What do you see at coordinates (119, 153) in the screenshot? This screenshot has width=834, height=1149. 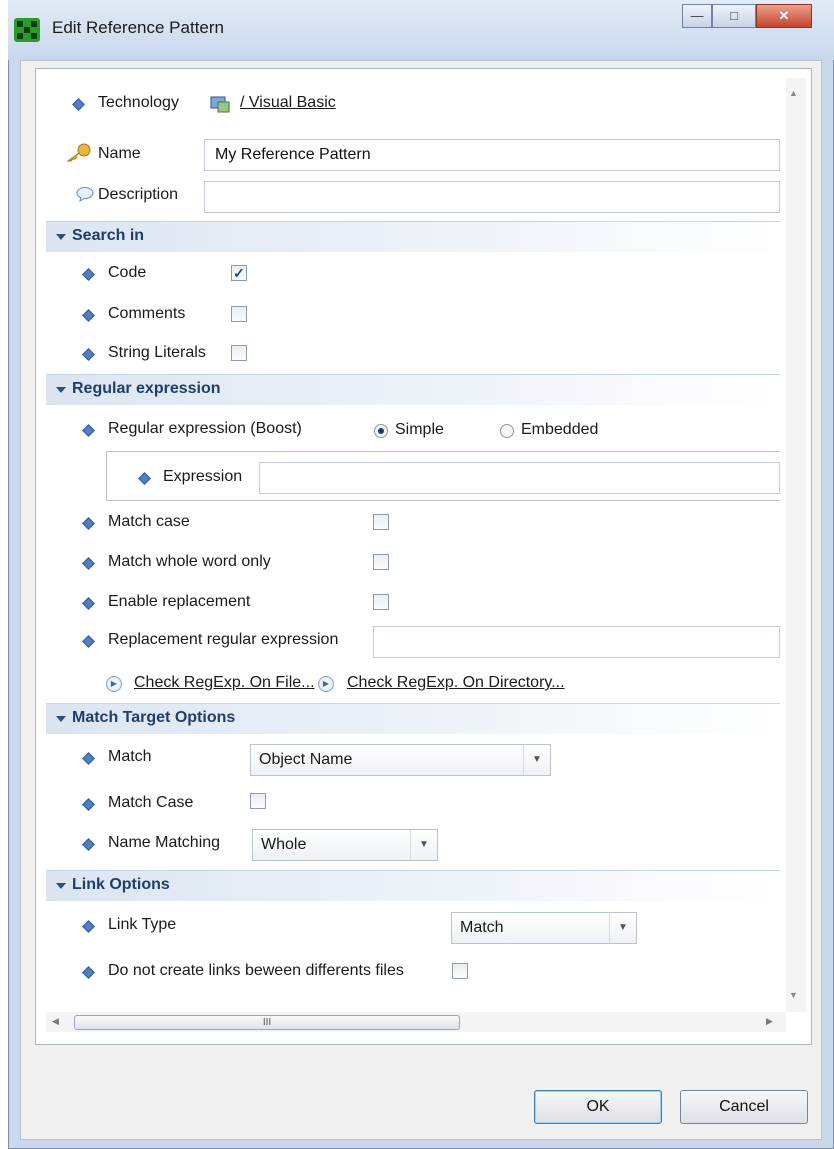 I see `name-label: Name` at bounding box center [119, 153].